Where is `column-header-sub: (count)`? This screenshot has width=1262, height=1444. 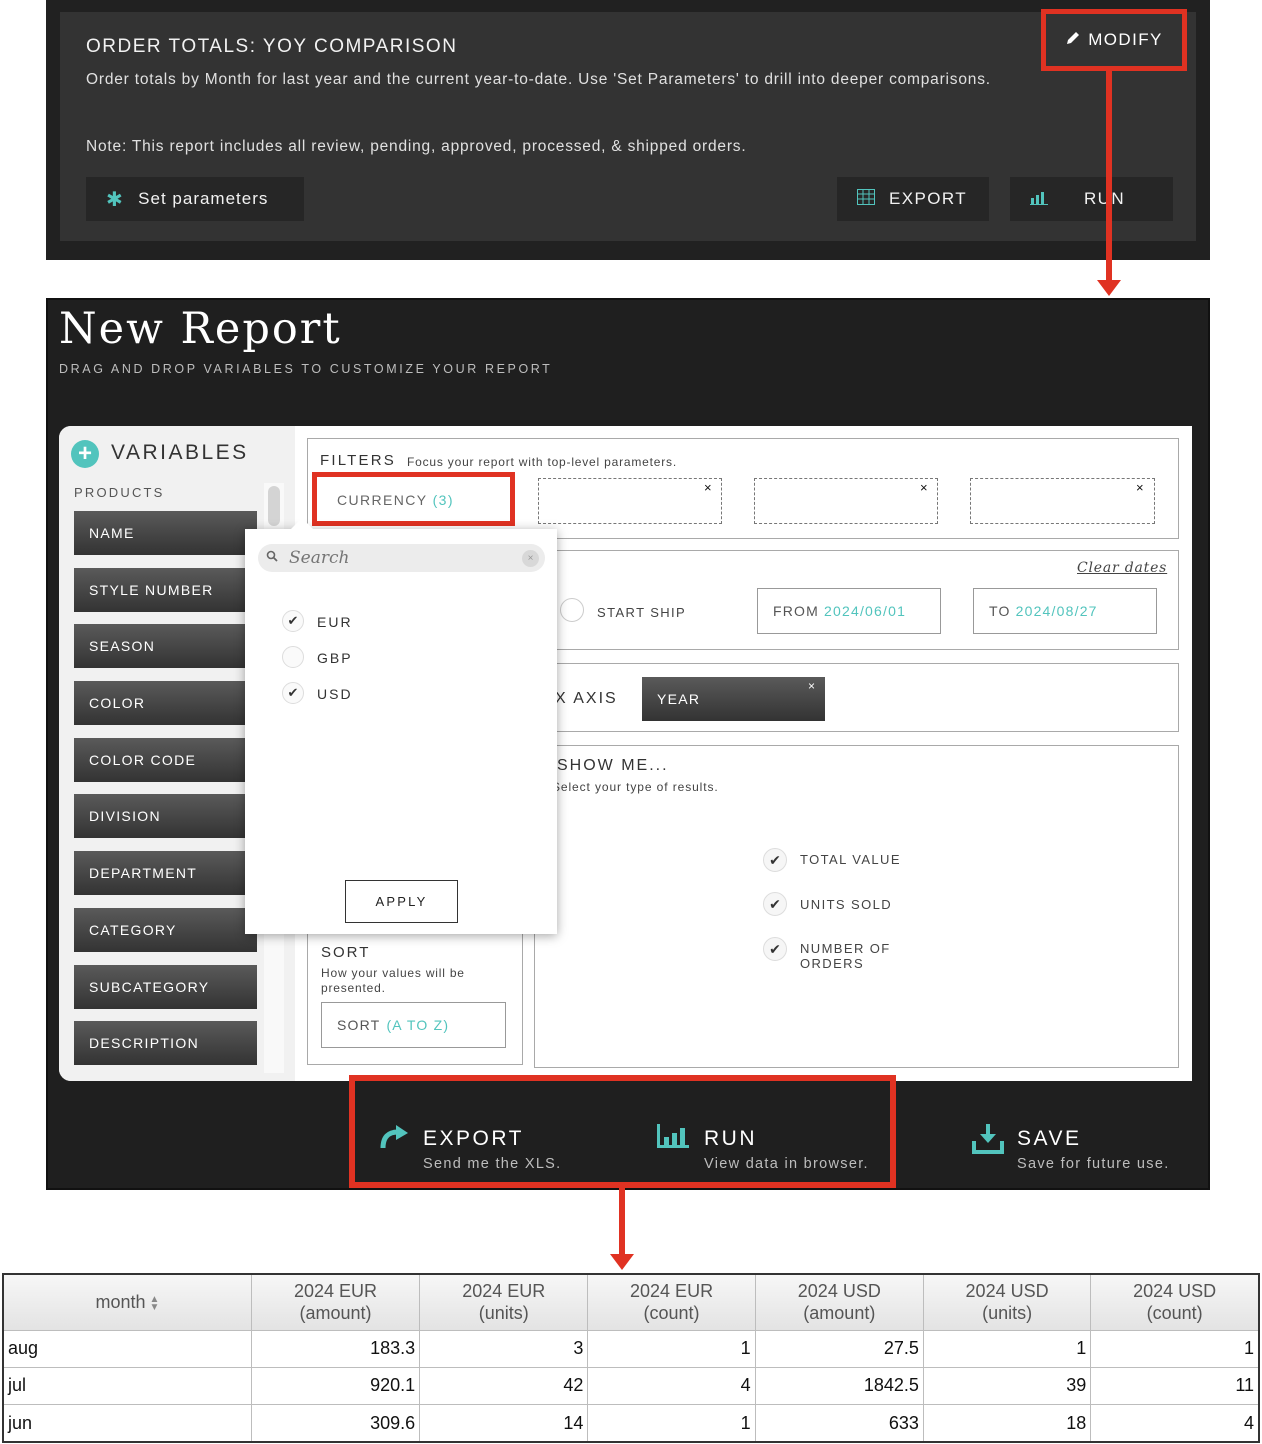
column-header-sub: (count) is located at coordinates (671, 1313).